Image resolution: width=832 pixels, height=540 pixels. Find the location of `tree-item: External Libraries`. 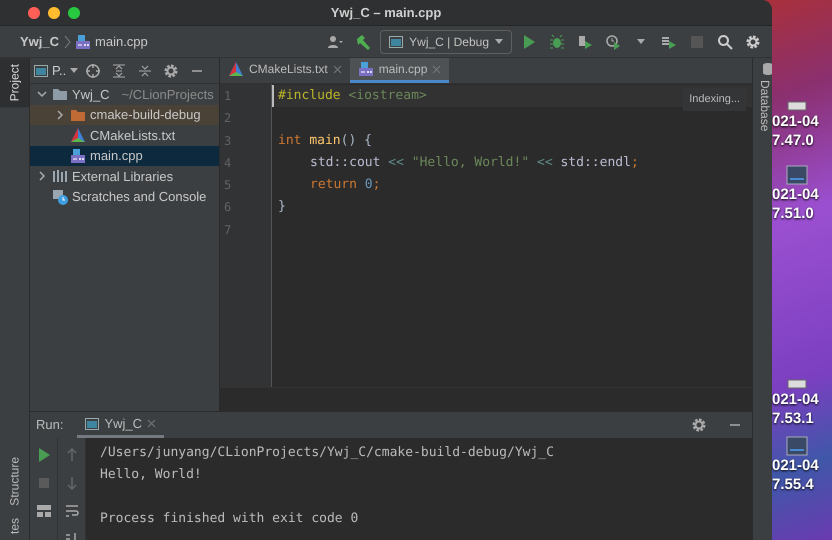

tree-item: External Libraries is located at coordinates (124, 176).